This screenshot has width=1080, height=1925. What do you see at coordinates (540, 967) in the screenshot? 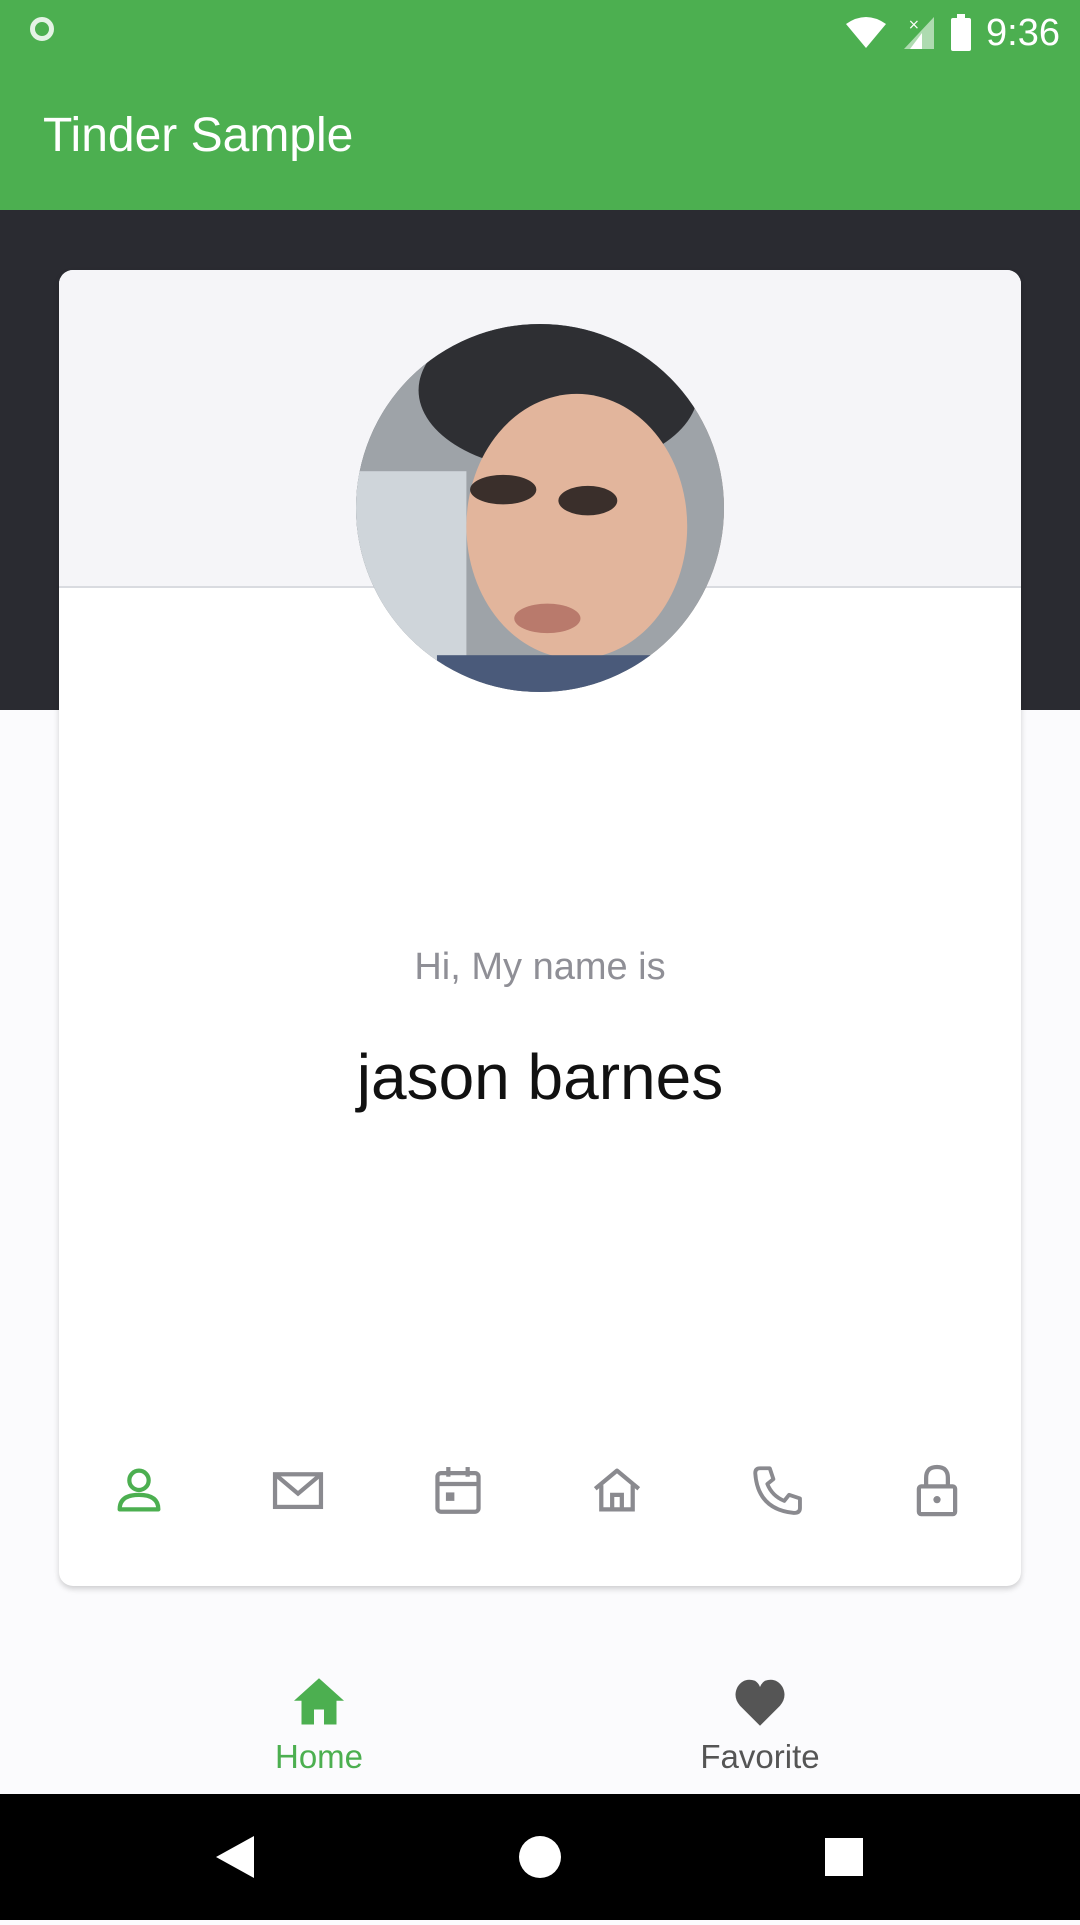
I see `greeting-text: Hi, My name is` at bounding box center [540, 967].